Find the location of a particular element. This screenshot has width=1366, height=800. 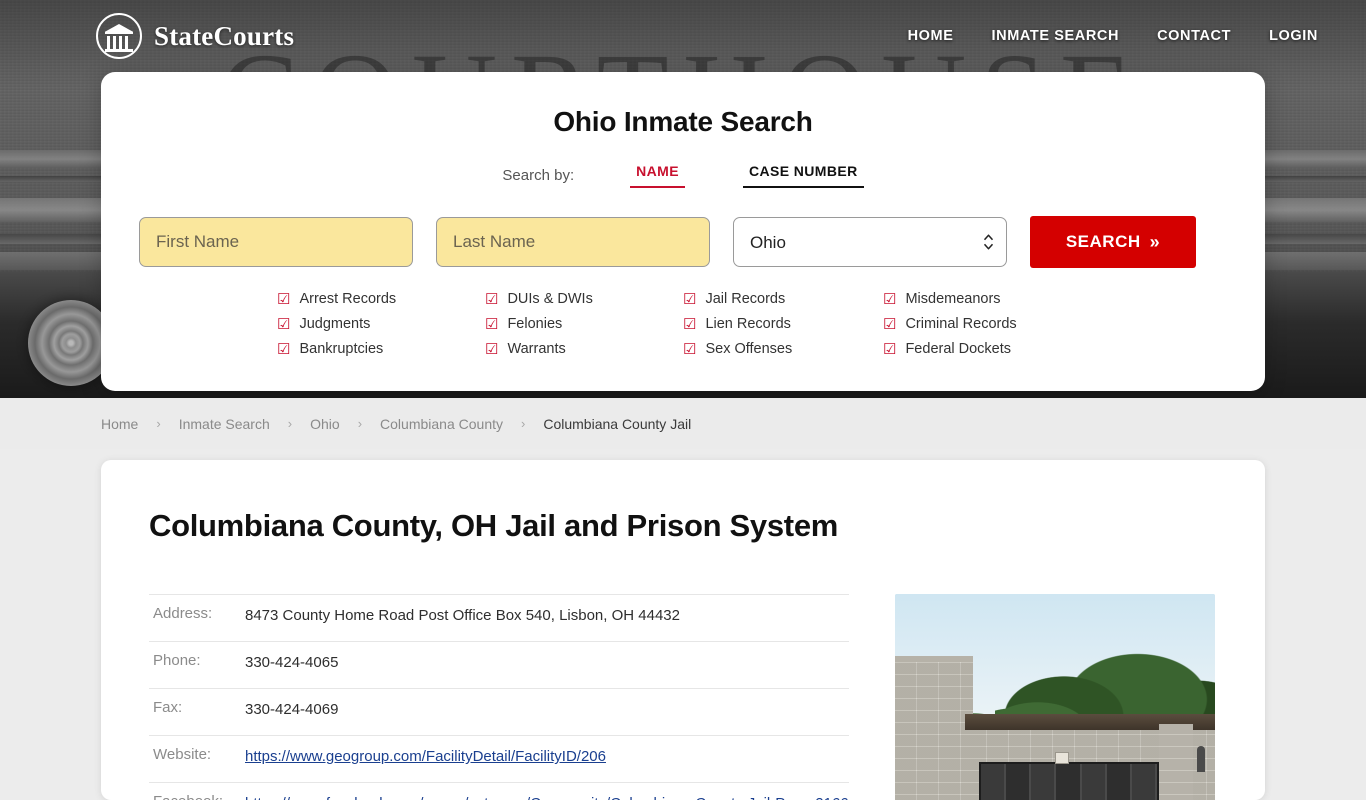

nav-item-login: LOGIN is located at coordinates (1293, 36).